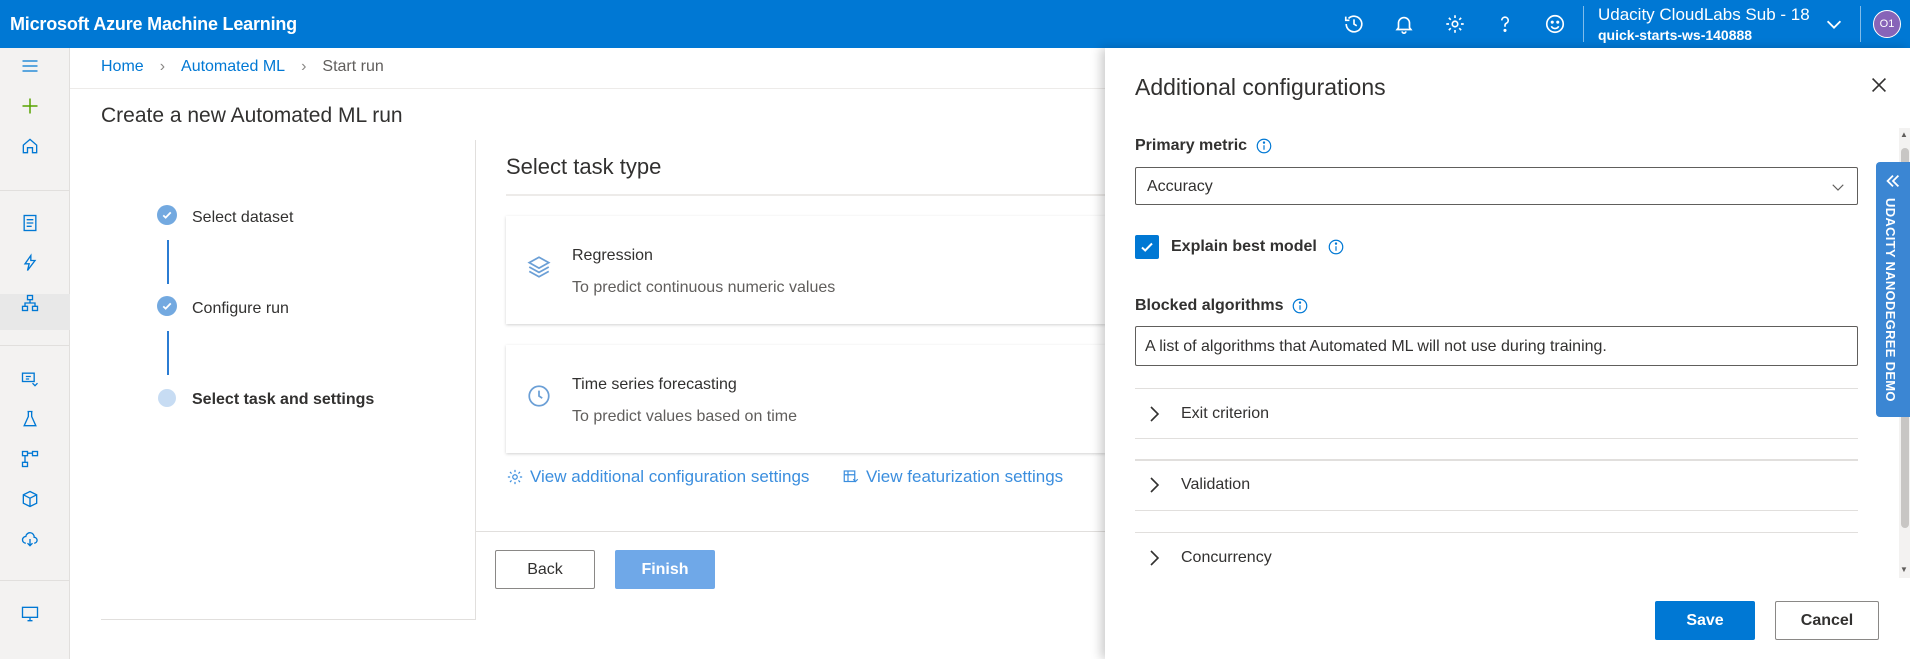 This screenshot has width=1910, height=659. Describe the element at coordinates (584, 166) in the screenshot. I see `task-type-title: Select task type` at that location.